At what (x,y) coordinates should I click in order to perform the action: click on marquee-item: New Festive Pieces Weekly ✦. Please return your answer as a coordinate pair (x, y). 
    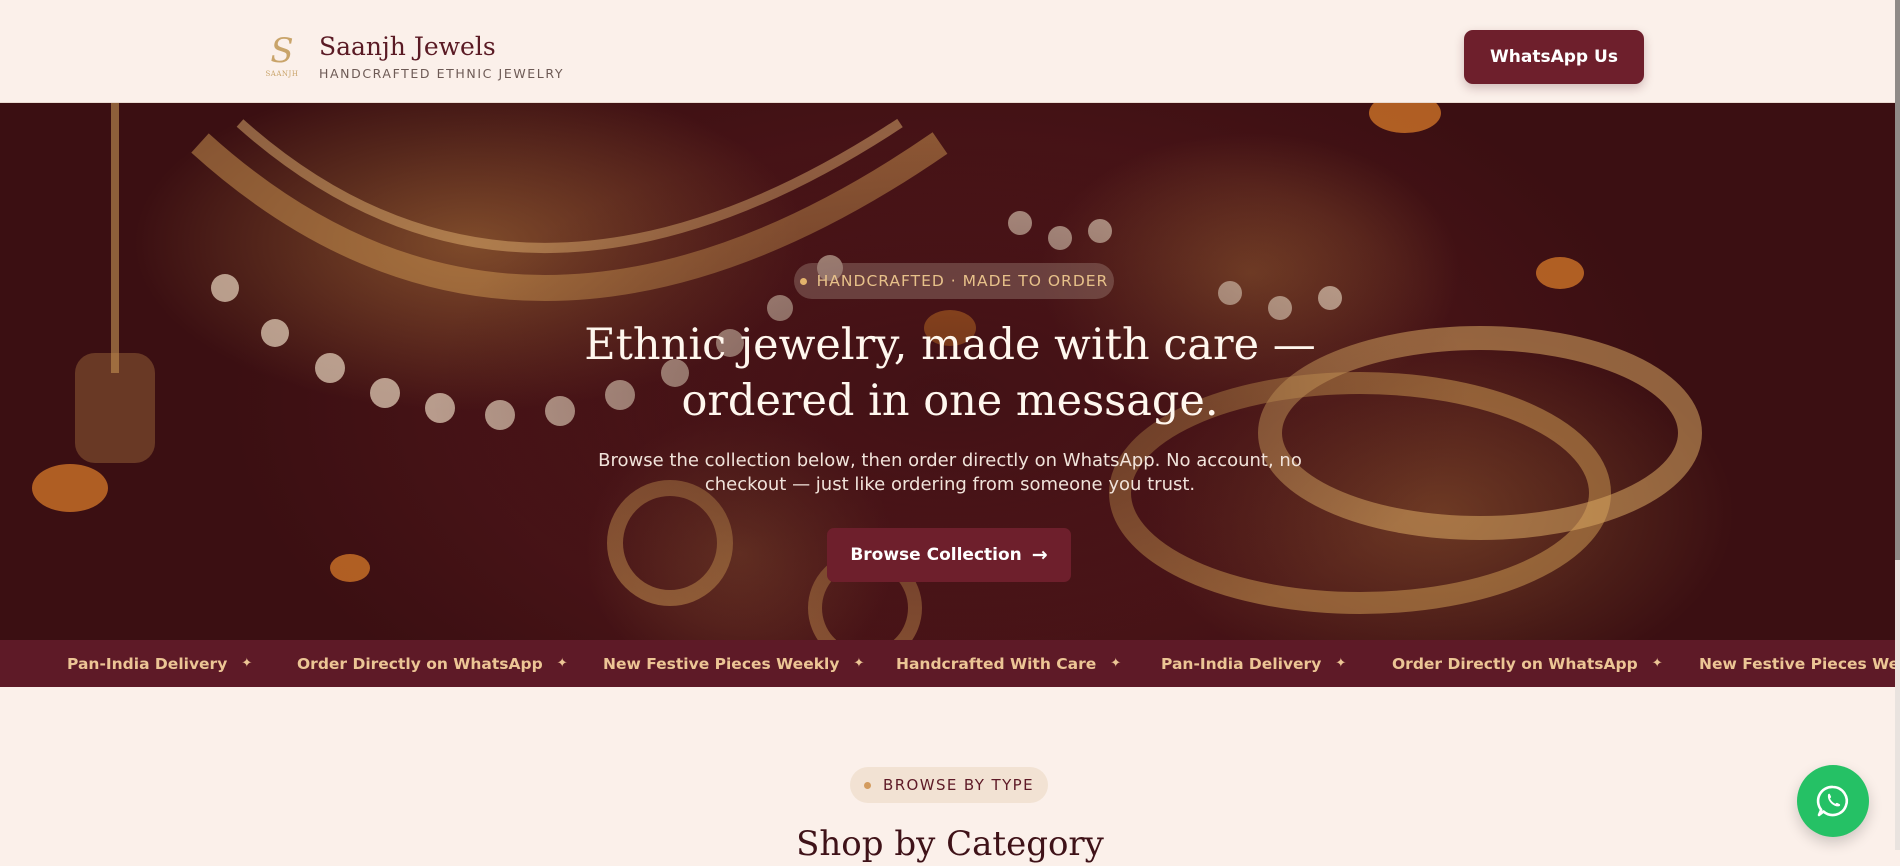
    Looking at the image, I should click on (733, 663).